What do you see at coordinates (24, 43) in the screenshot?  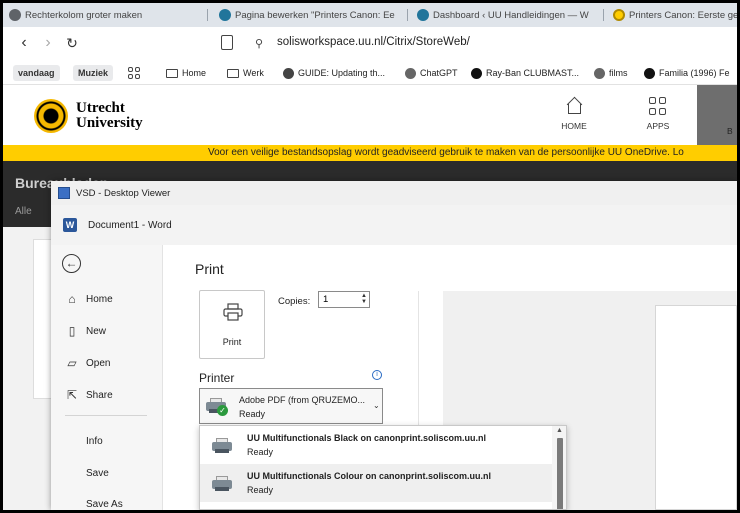 I see `back-arrow-icon: ‹` at bounding box center [24, 43].